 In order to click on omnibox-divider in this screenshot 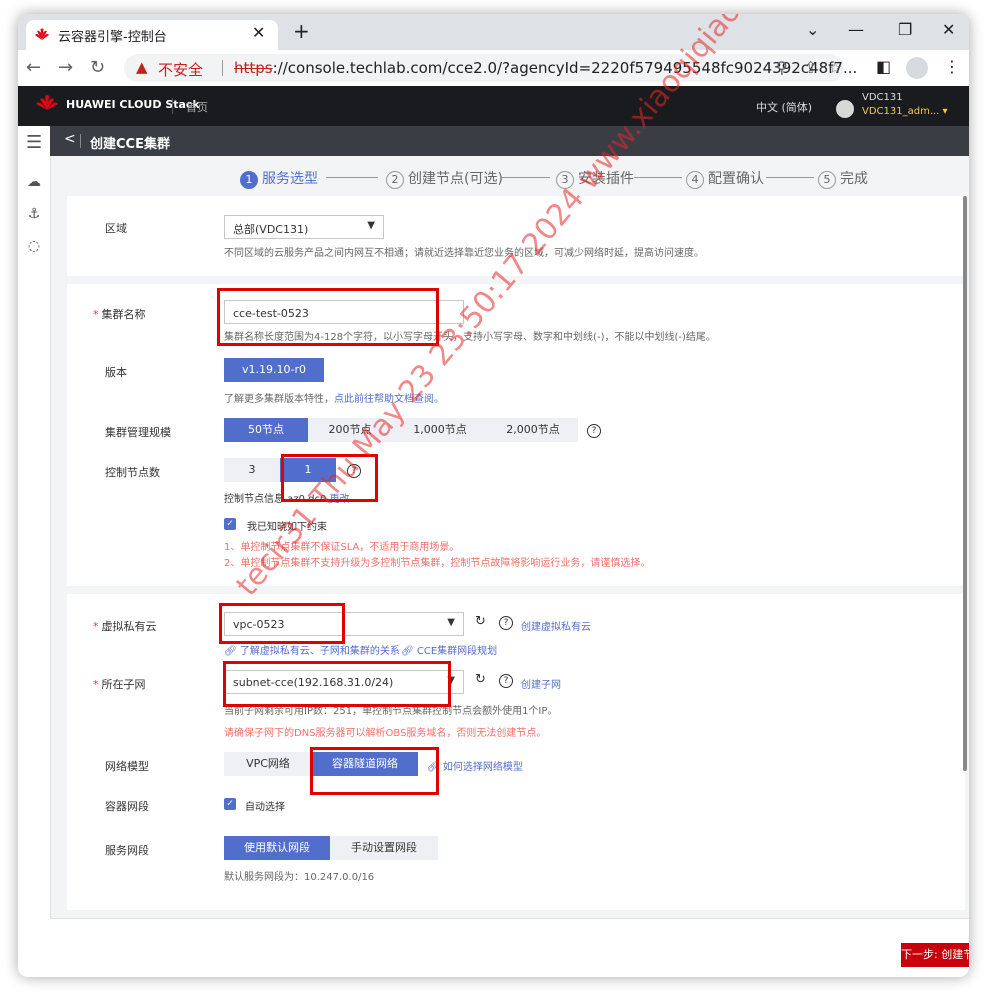, I will do `click(222, 68)`.